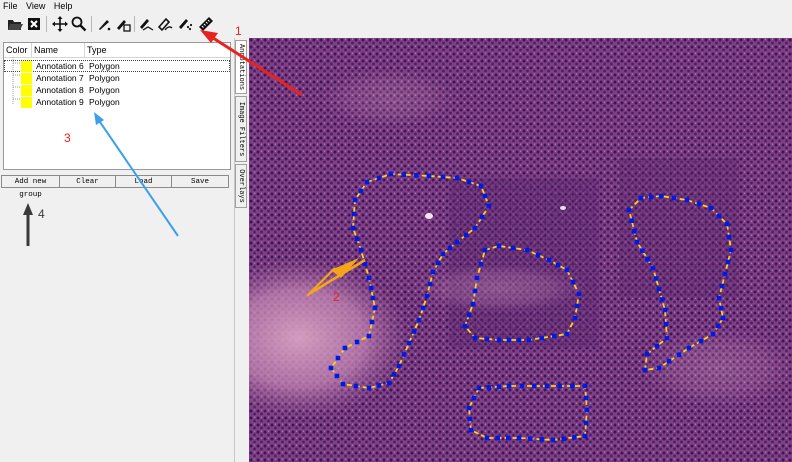  What do you see at coordinates (241, 186) in the screenshot?
I see `tab-overlays: Overlays` at bounding box center [241, 186].